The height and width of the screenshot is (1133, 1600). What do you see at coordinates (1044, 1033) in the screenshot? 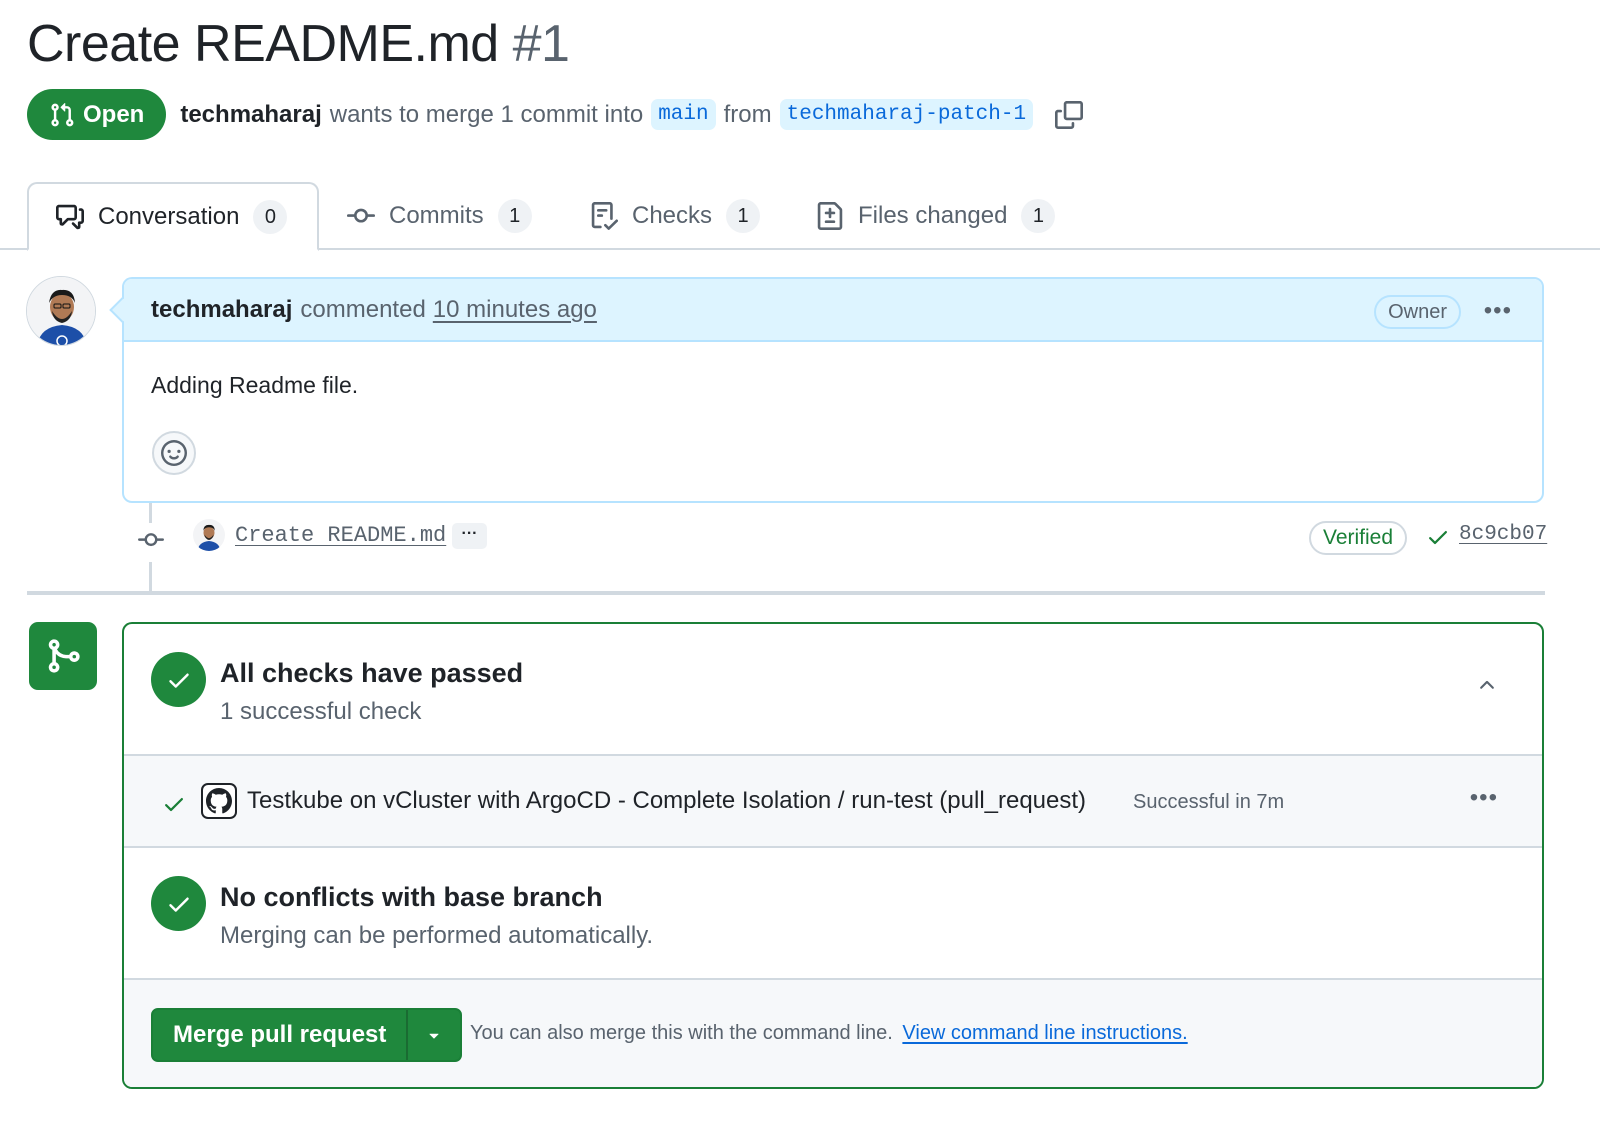
I see `command-line-instructions-link: View command line instructions.` at bounding box center [1044, 1033].